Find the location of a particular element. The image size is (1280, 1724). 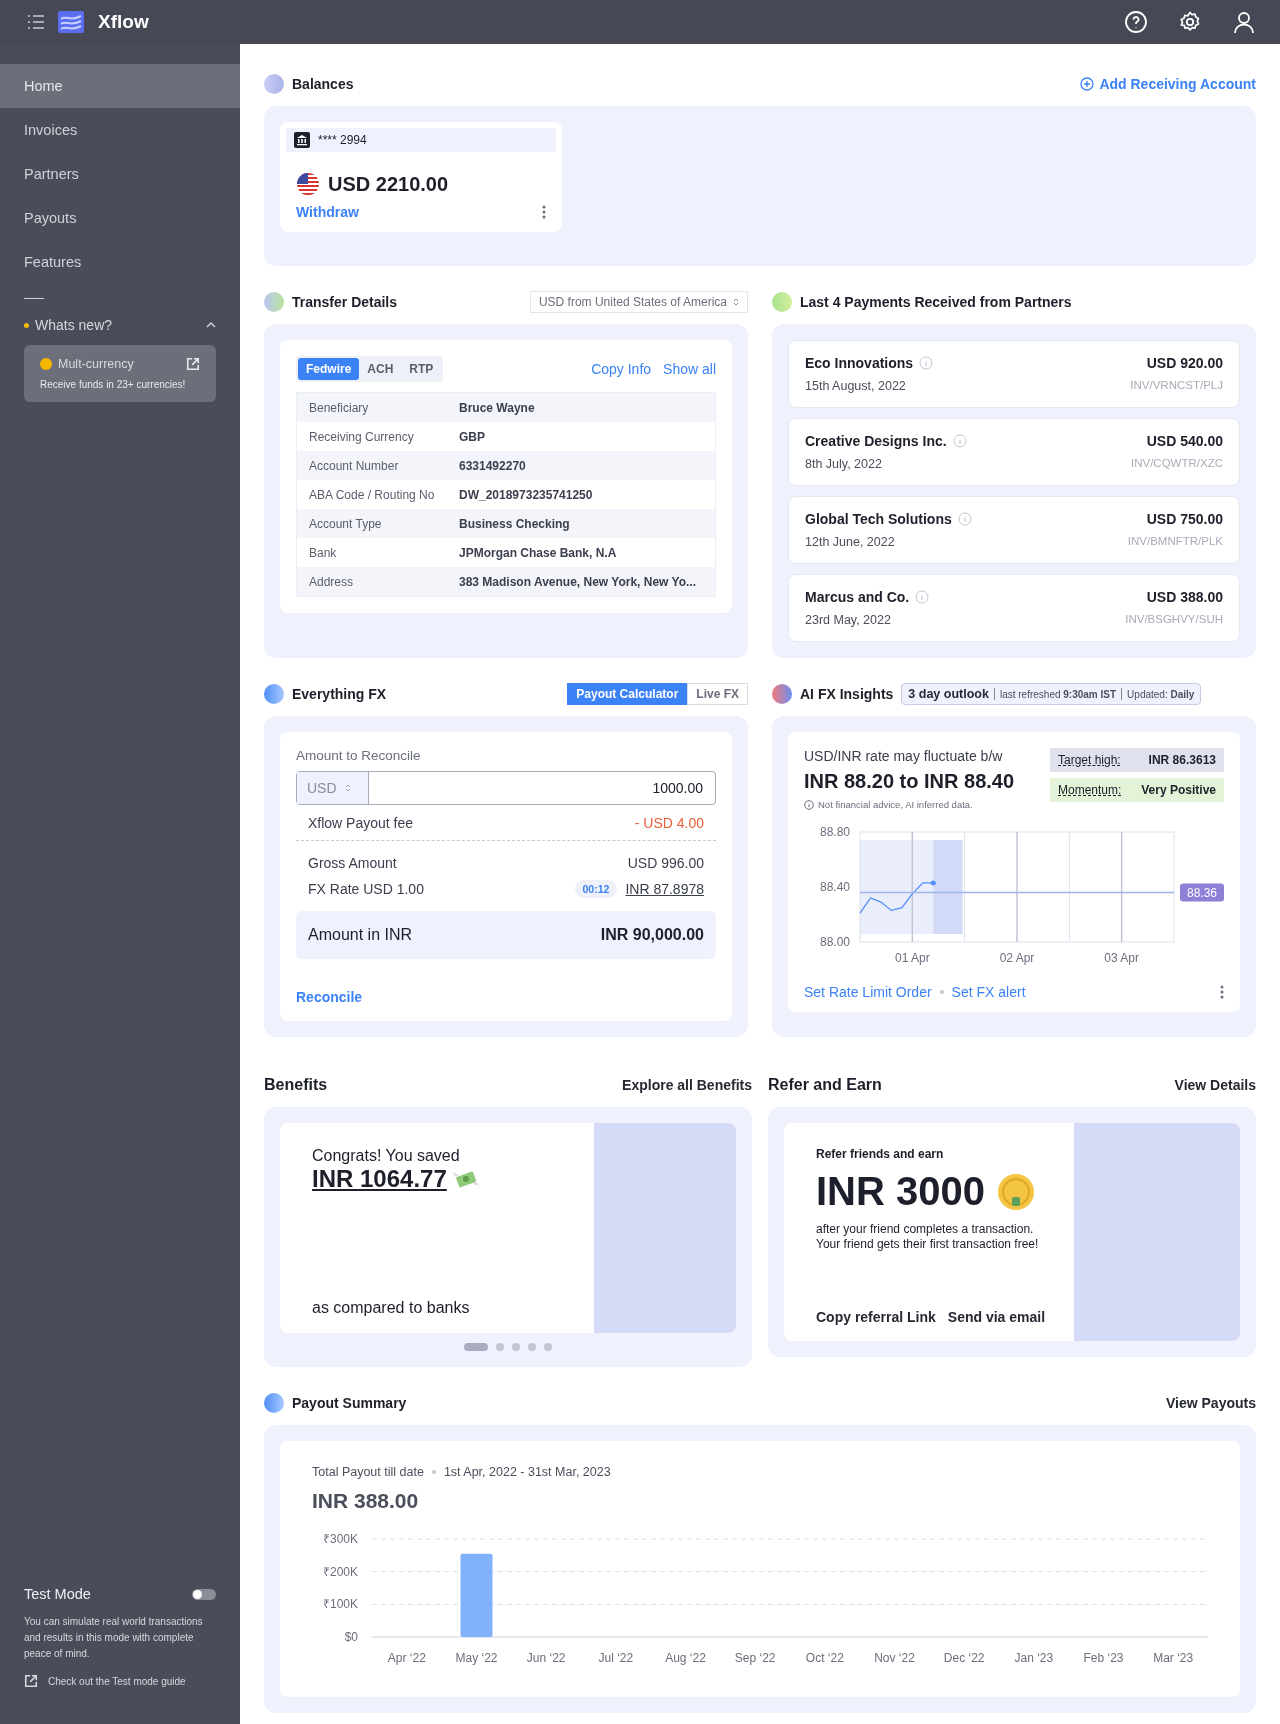

invoice-reference: INV/CQWTR/XZC is located at coordinates (1177, 463).